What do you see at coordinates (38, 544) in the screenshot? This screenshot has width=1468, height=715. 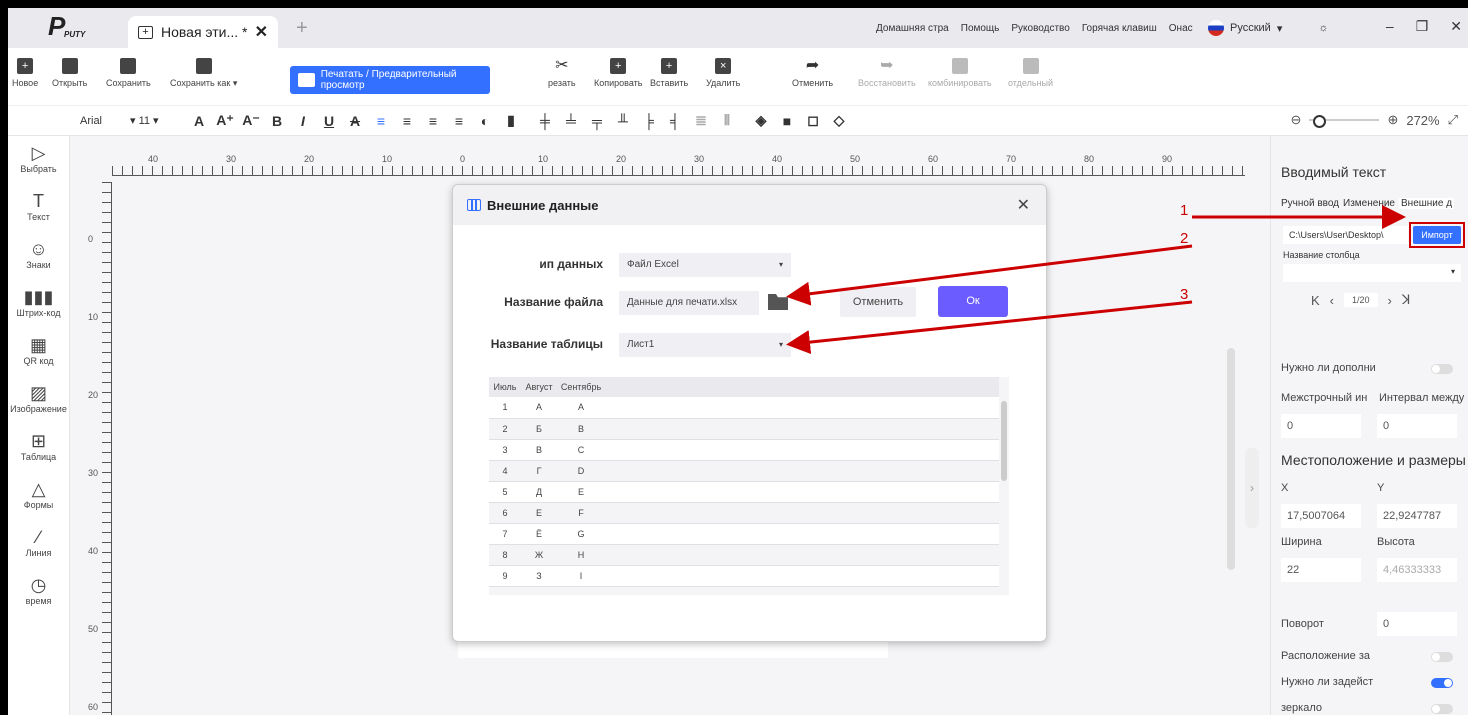 I see `tool-line: ∕ Линия` at bounding box center [38, 544].